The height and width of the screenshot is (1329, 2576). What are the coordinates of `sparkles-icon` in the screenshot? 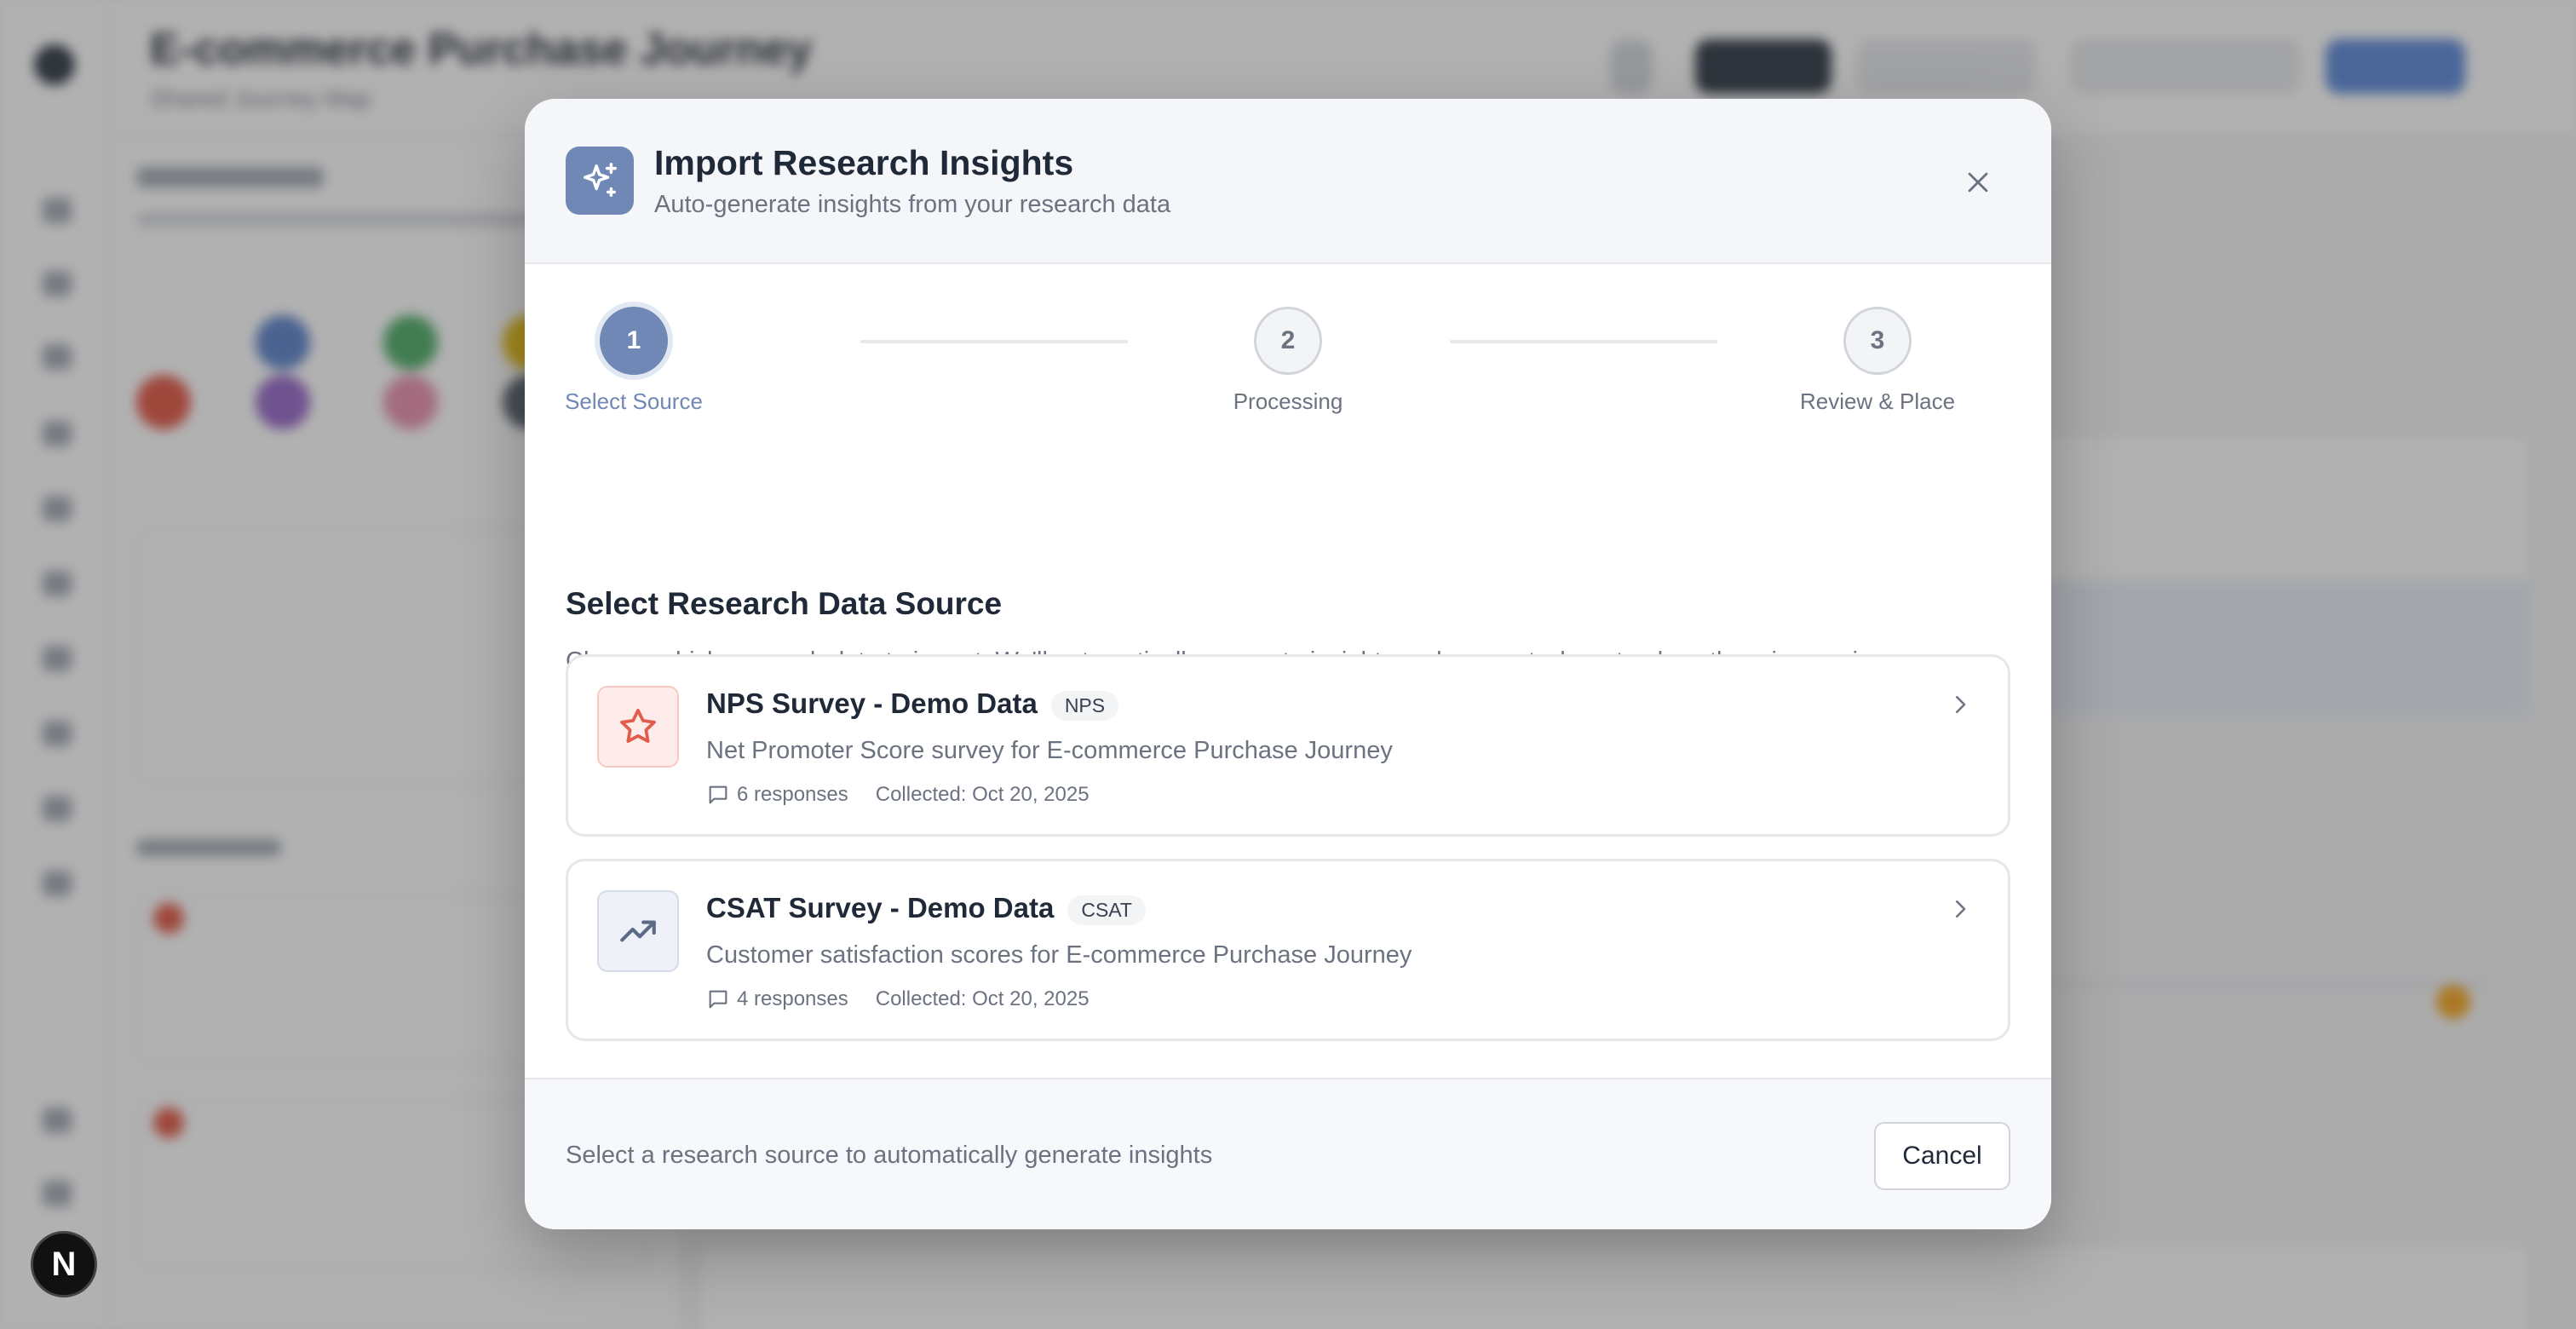 It's located at (600, 181).